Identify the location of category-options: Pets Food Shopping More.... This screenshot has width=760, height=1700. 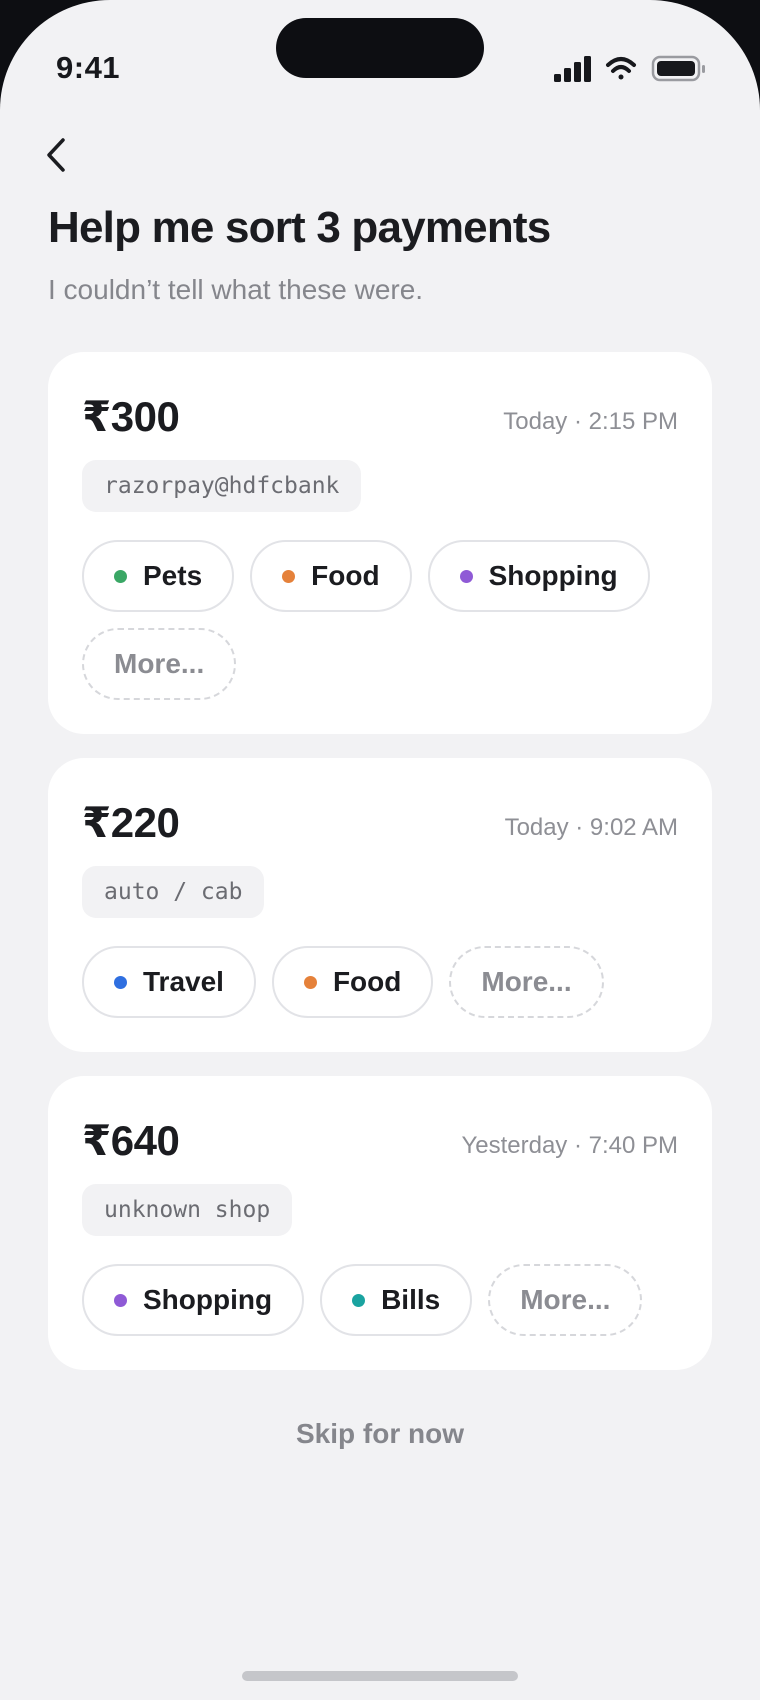
(380, 620).